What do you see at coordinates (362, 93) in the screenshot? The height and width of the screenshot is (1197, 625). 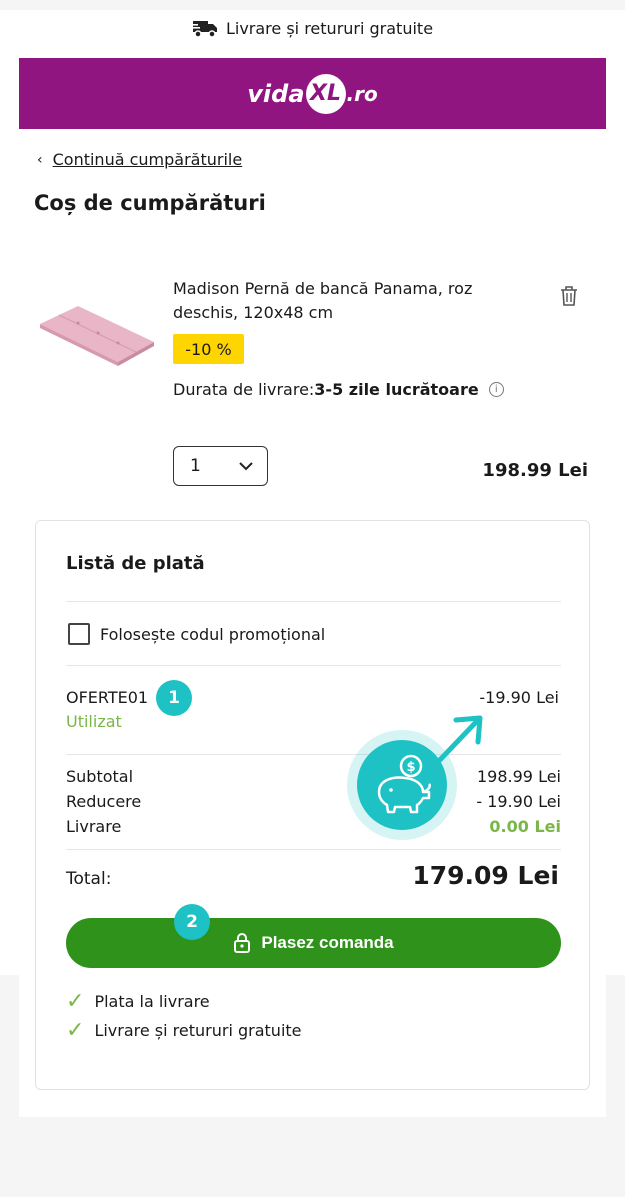 I see `logo-tld: .ro` at bounding box center [362, 93].